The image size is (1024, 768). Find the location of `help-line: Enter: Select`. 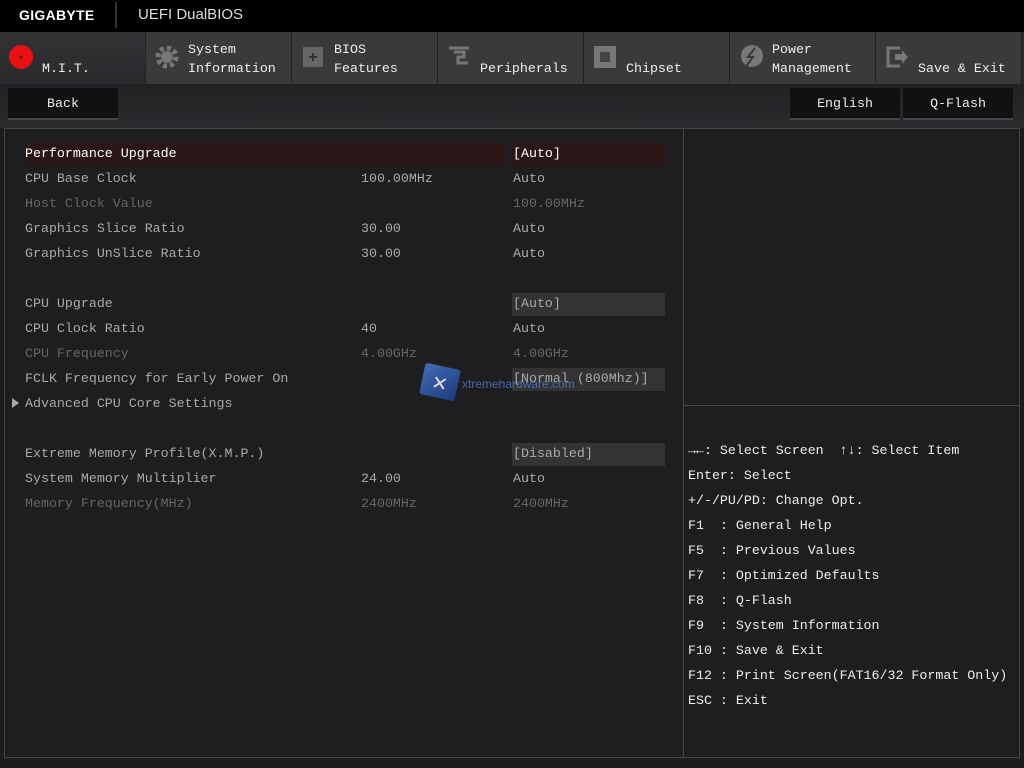

help-line: Enter: Select is located at coordinates (740, 475).